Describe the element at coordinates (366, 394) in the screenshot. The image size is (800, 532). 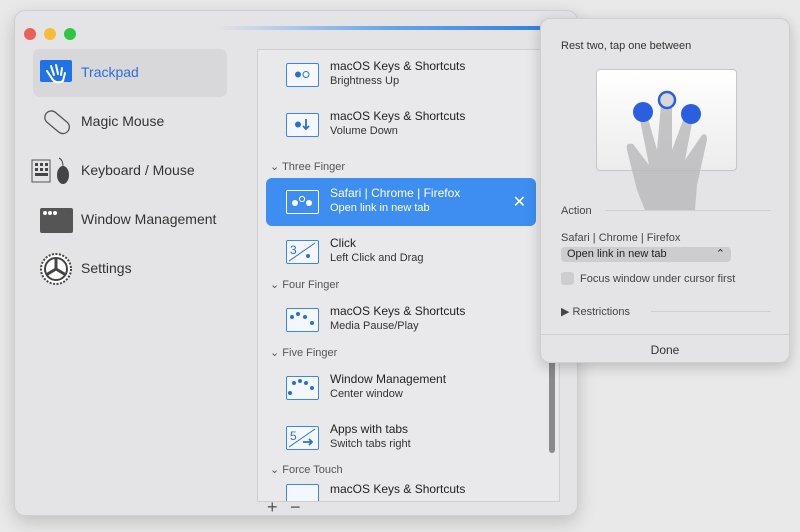
I see `item-subtitle: Center window` at that location.